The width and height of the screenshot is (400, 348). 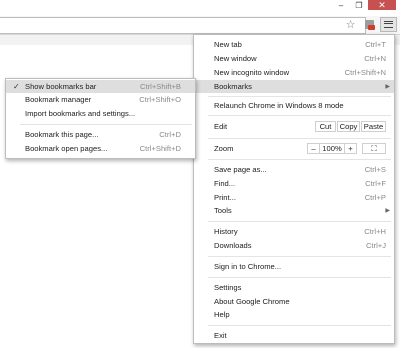 I want to click on fullscreen-icon: ⛶, so click(x=374, y=148).